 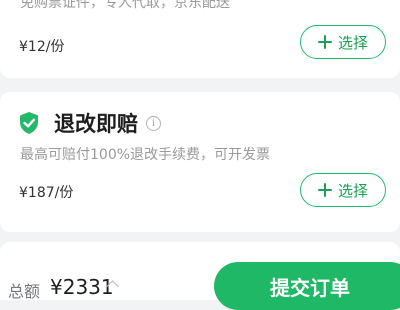 I want to click on service-title-row: 退改即赔 i, so click(x=89, y=123).